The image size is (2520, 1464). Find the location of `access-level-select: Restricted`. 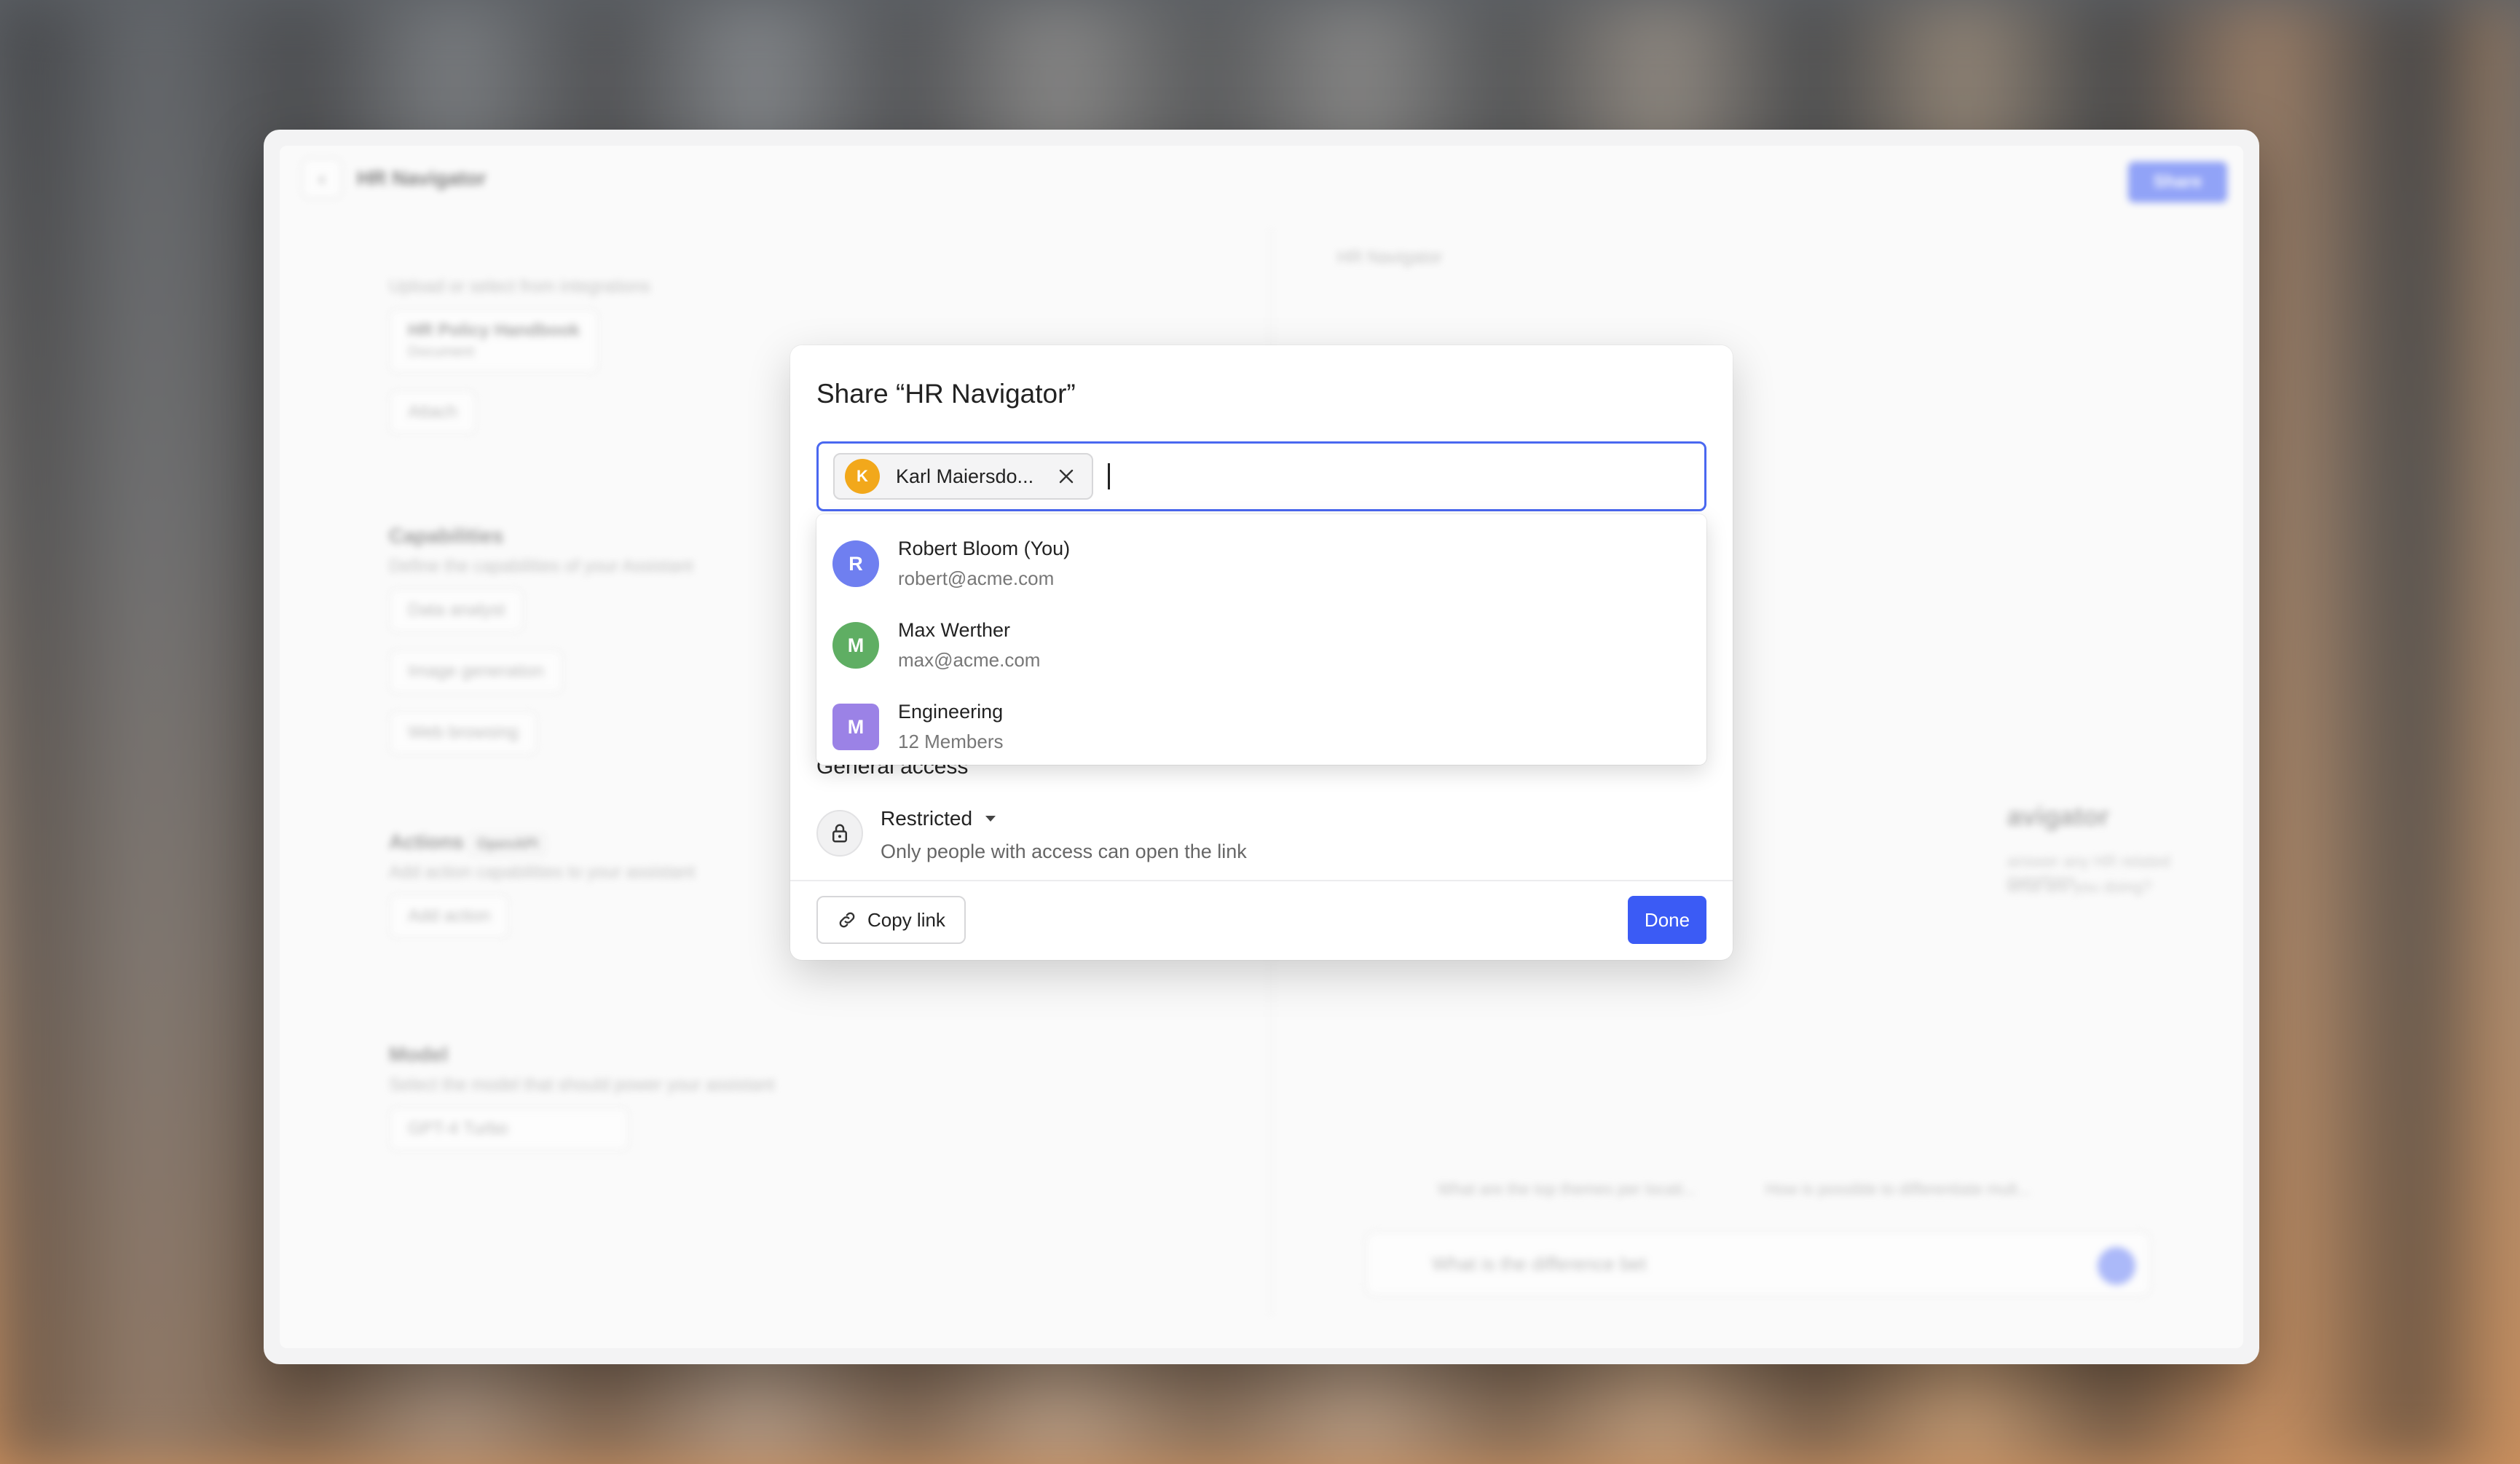

access-level-select: Restricted is located at coordinates (1064, 818).